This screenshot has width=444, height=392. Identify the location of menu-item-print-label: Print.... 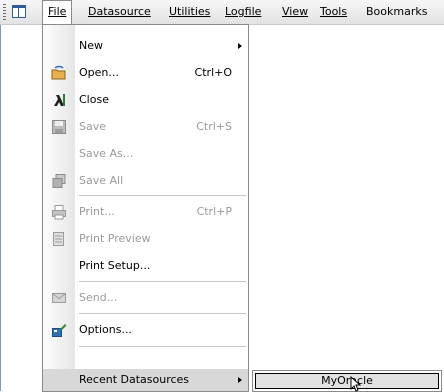
(97, 211).